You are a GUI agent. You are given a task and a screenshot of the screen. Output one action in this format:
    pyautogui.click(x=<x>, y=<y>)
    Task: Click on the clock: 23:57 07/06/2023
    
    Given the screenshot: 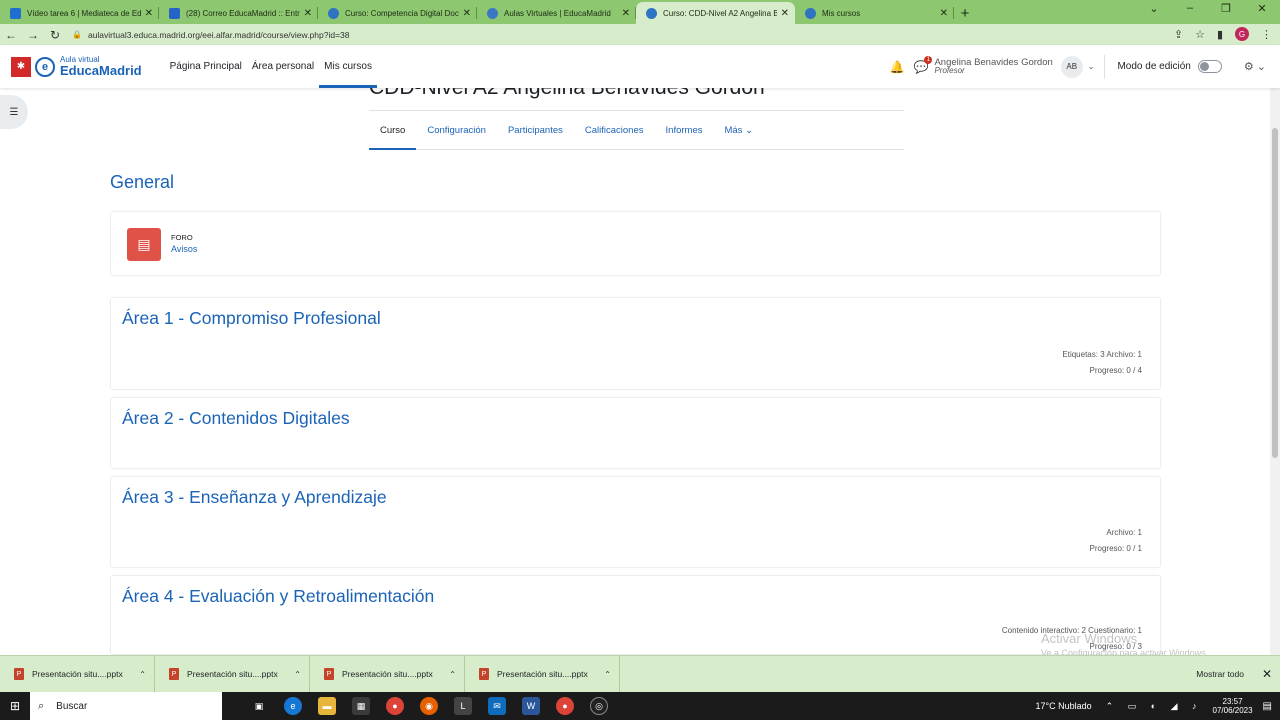 What is the action you would take?
    pyautogui.click(x=1233, y=706)
    